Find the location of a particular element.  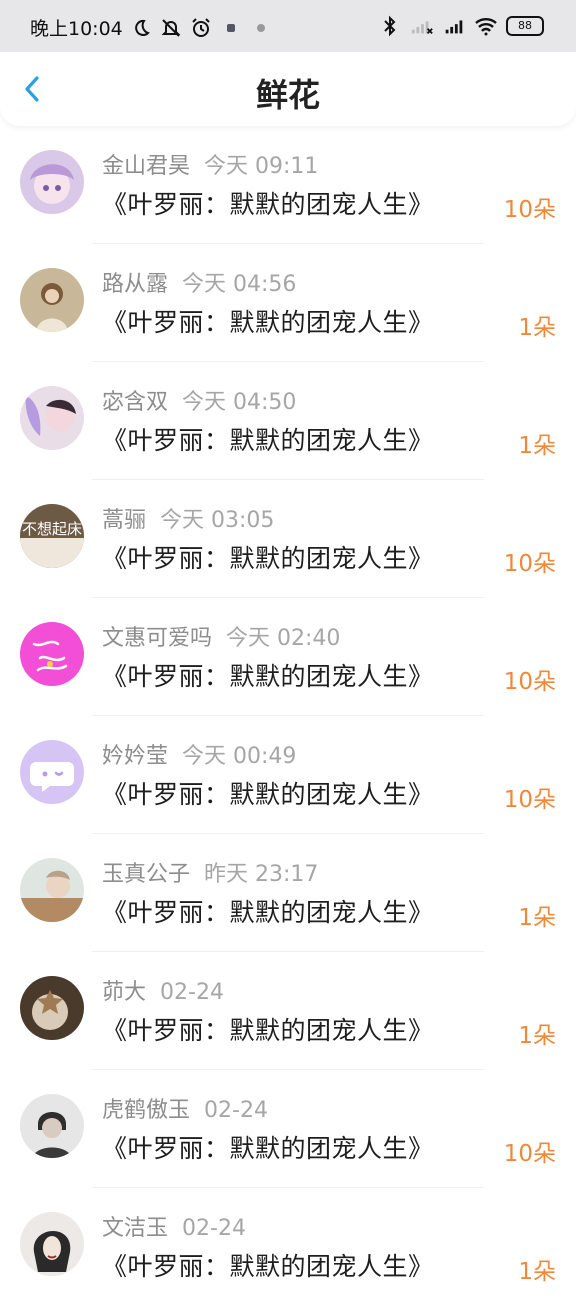

list-item: 玉真公子 昨天 23:17 《叶罗丽：默默的团宠人生》 1朵 is located at coordinates (288, 893).